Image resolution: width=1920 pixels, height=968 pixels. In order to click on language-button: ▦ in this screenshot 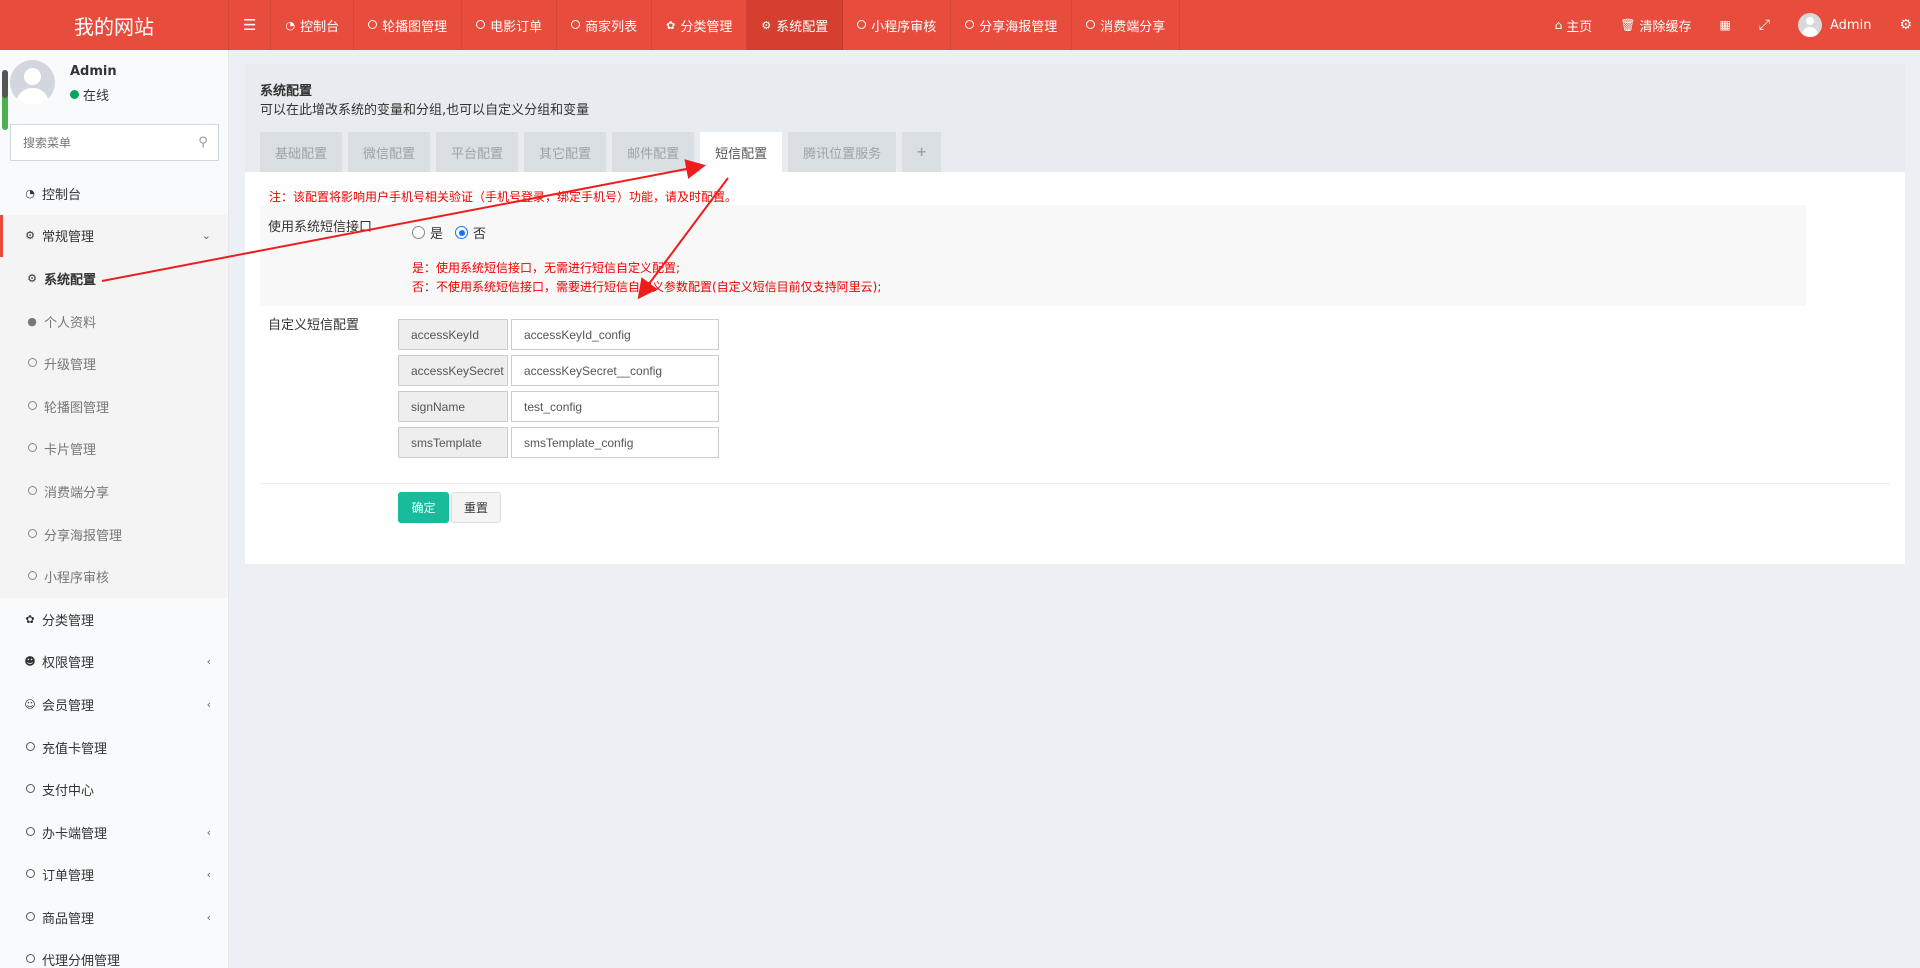, I will do `click(1724, 25)`.